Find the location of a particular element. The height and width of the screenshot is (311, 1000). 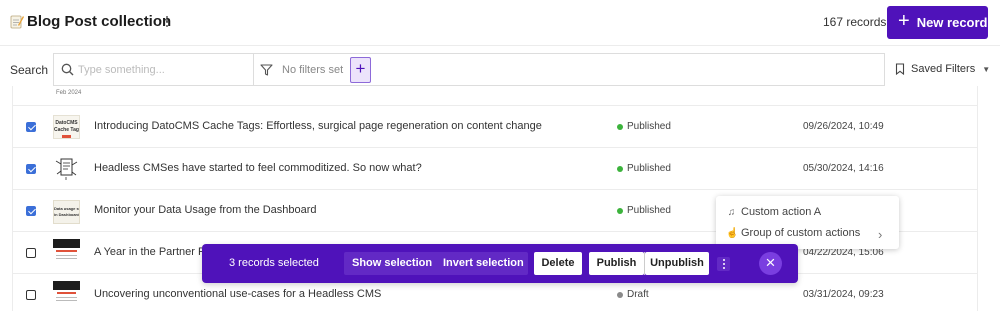

saved-filters-label: Saved Filters is located at coordinates (943, 69).